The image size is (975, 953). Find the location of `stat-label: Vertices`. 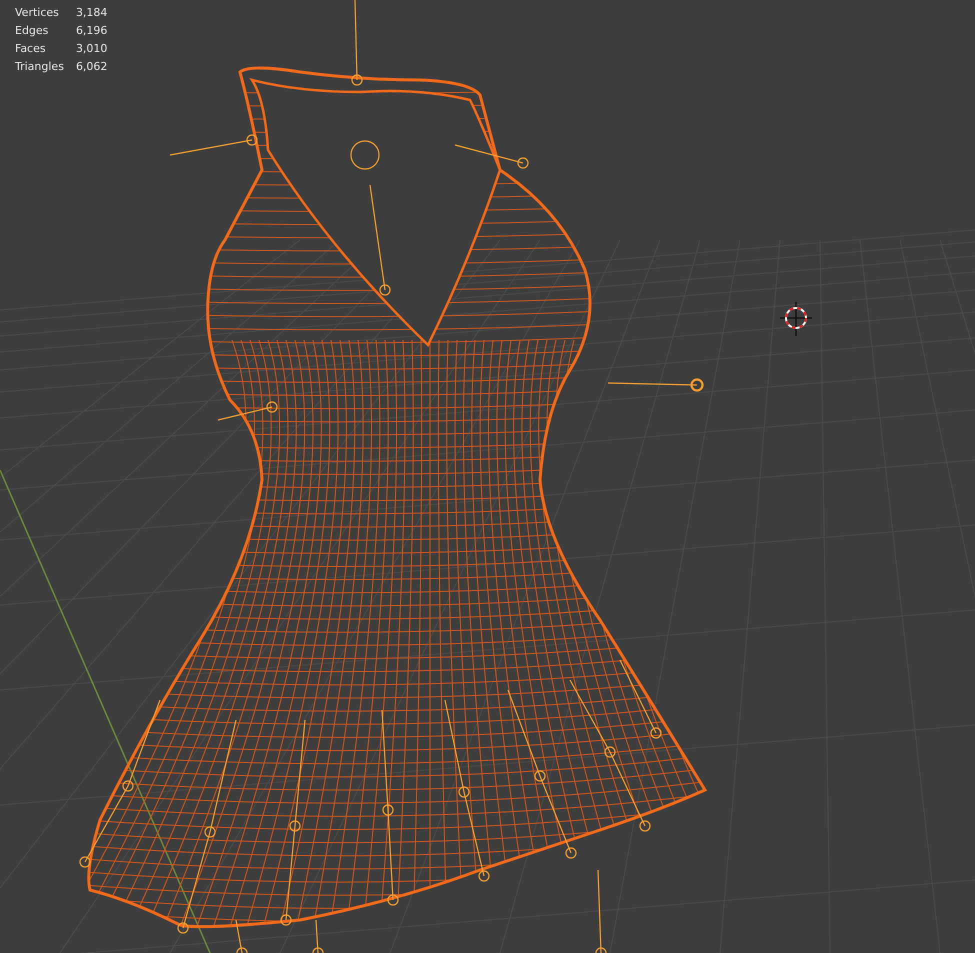

stat-label: Vertices is located at coordinates (37, 13).